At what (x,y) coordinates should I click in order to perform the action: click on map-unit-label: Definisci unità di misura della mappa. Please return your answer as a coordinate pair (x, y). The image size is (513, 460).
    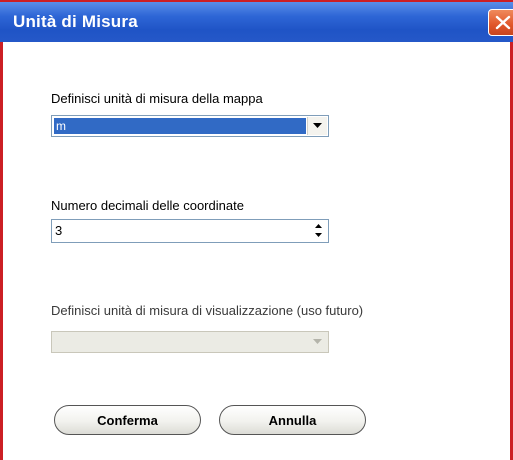
    Looking at the image, I should click on (157, 98).